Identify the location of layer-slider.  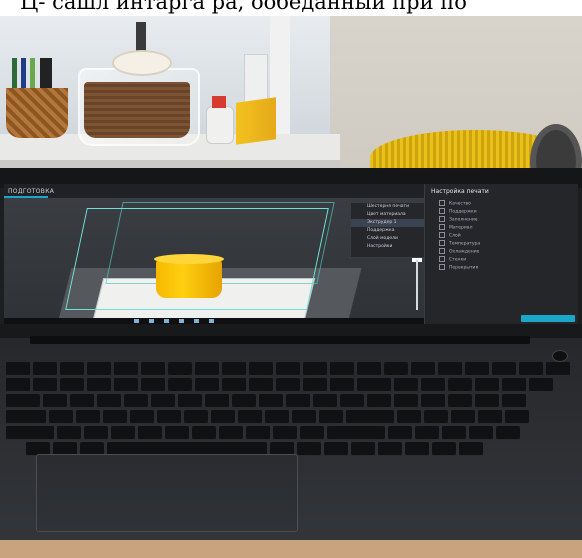
(417, 285).